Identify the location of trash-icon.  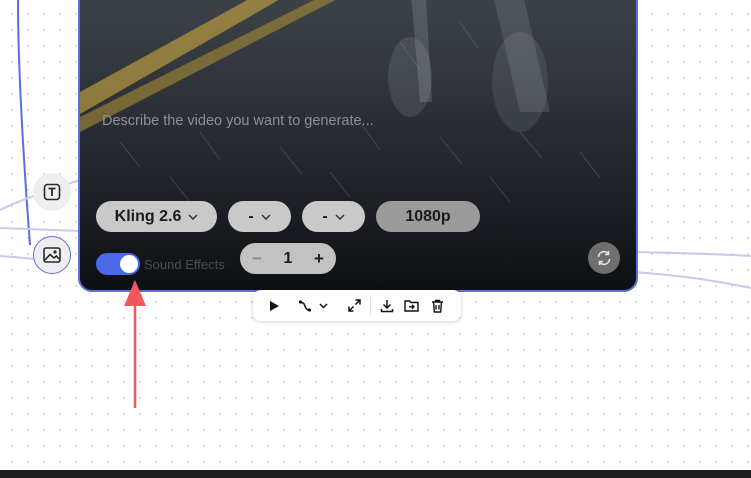
(437, 306).